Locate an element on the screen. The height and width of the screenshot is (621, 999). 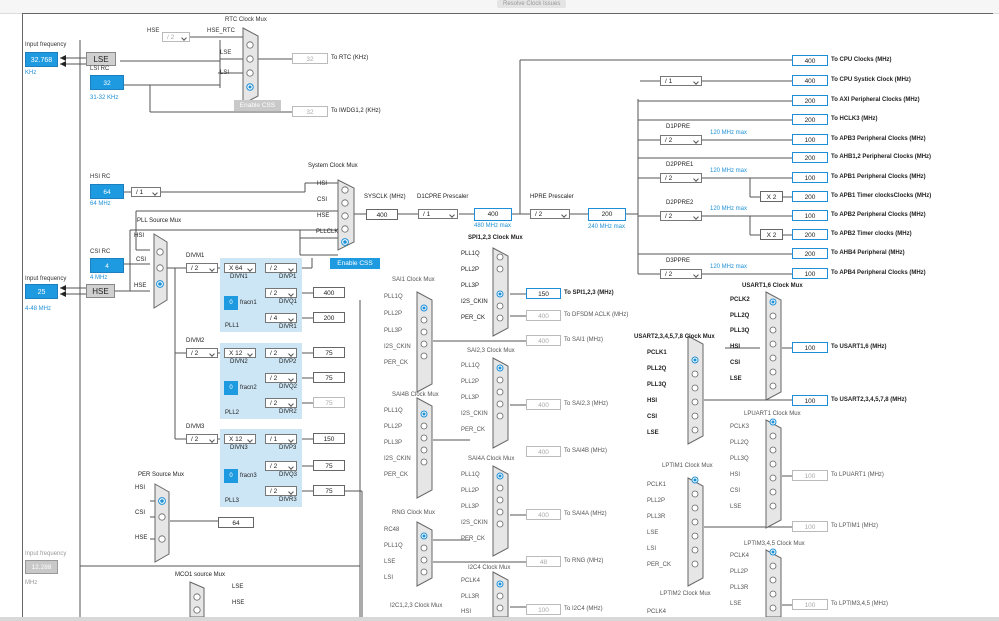
hpre-select: / 2 is located at coordinates (550, 214).